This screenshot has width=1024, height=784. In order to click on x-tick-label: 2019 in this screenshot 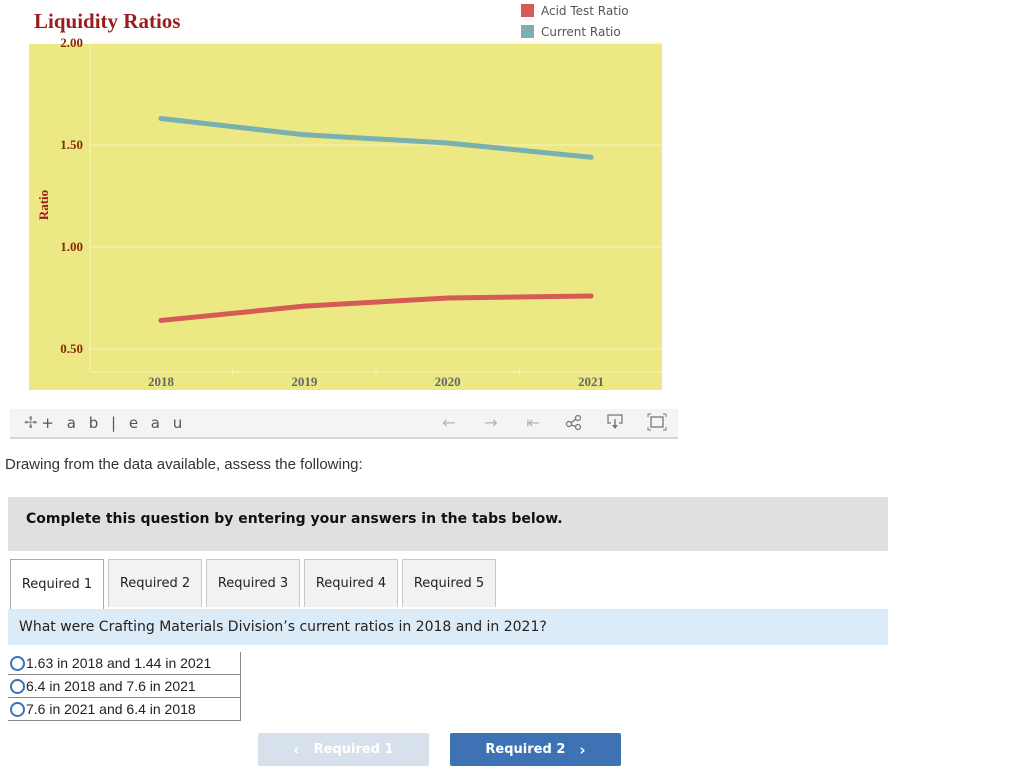, I will do `click(304, 381)`.